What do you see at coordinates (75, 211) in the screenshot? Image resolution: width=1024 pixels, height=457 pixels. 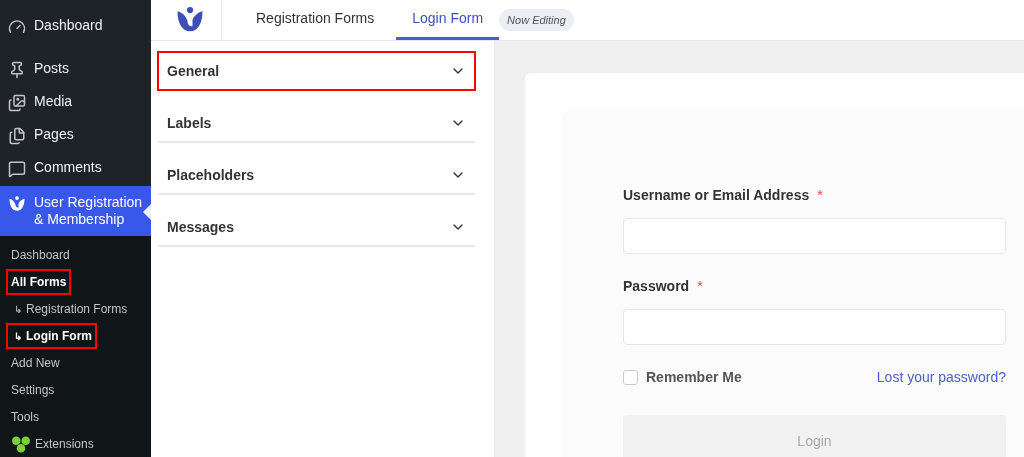 I see `sidebar-item: User Registration & Membership` at bounding box center [75, 211].